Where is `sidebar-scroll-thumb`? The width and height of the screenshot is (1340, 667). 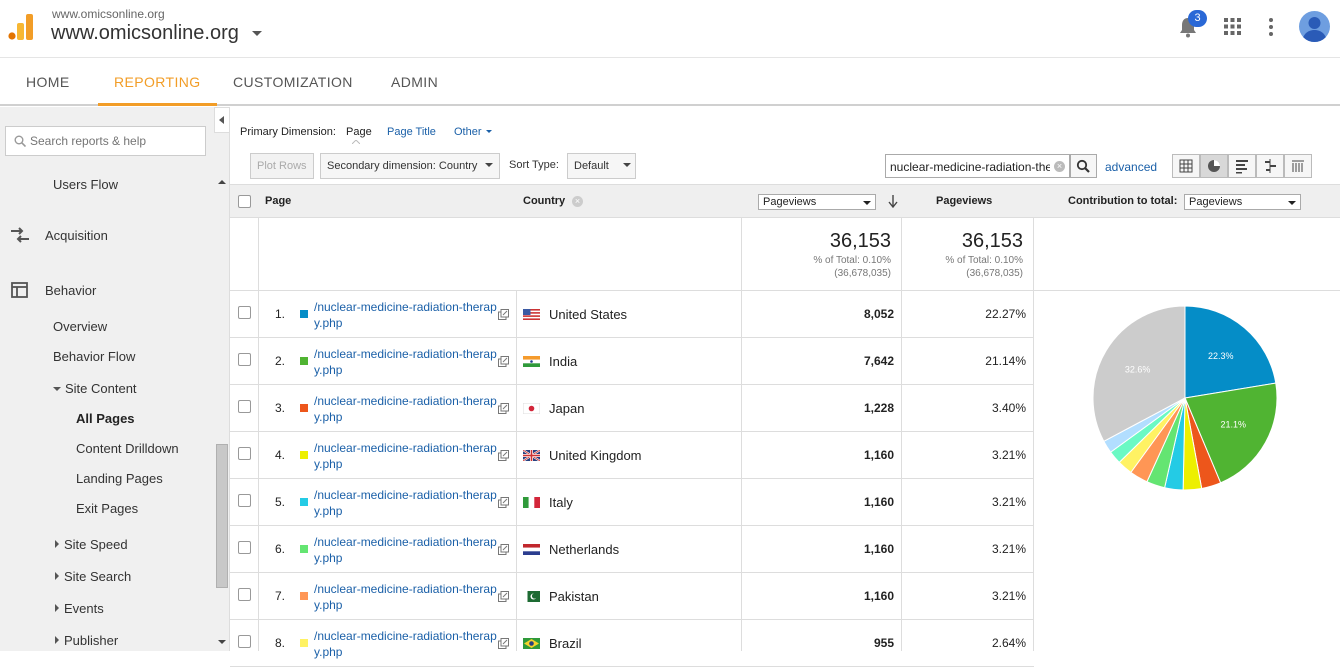 sidebar-scroll-thumb is located at coordinates (222, 516).